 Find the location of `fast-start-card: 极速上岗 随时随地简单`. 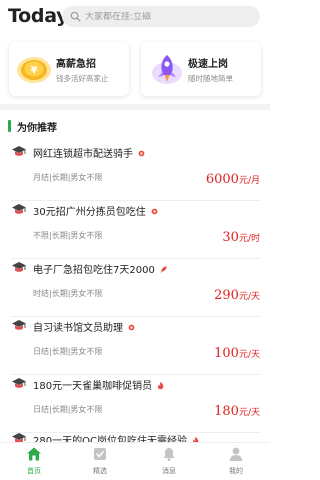

fast-start-card: 极速上岗 随时随地简单 is located at coordinates (201, 69).